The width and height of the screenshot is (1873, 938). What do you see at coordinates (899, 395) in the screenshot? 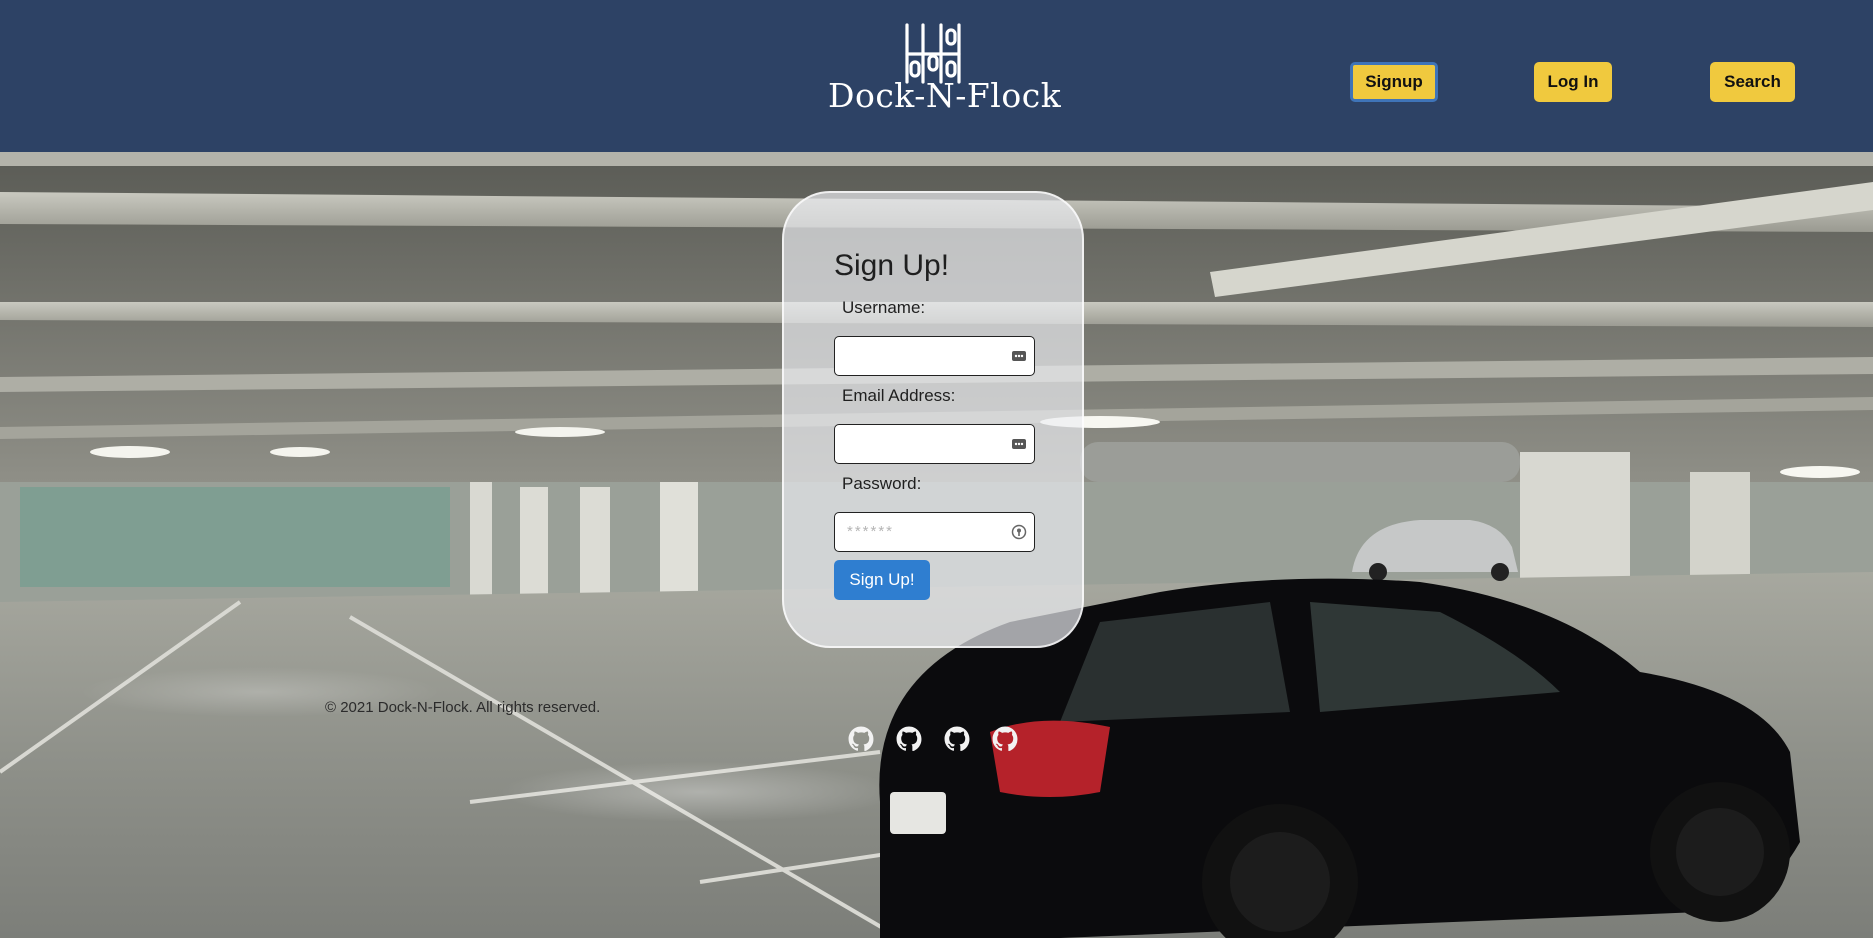
I see `email-label: Email Address:` at bounding box center [899, 395].